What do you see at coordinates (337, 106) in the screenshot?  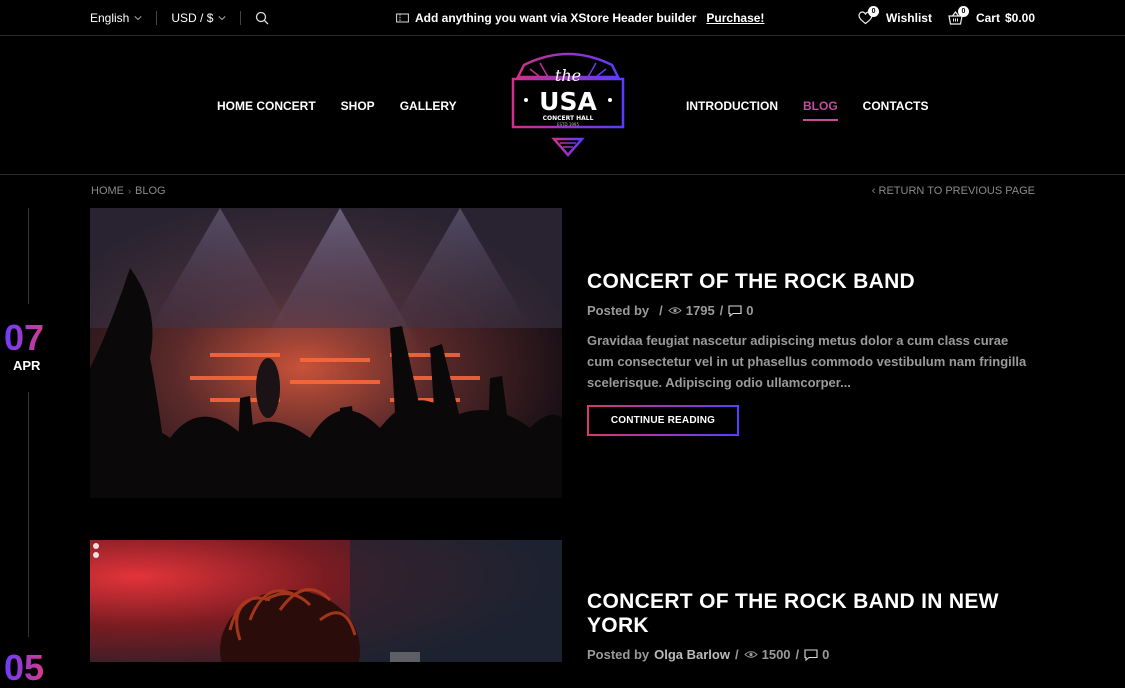 I see `main-nav-left: HOME CONCERT SHOP GALLERY` at bounding box center [337, 106].